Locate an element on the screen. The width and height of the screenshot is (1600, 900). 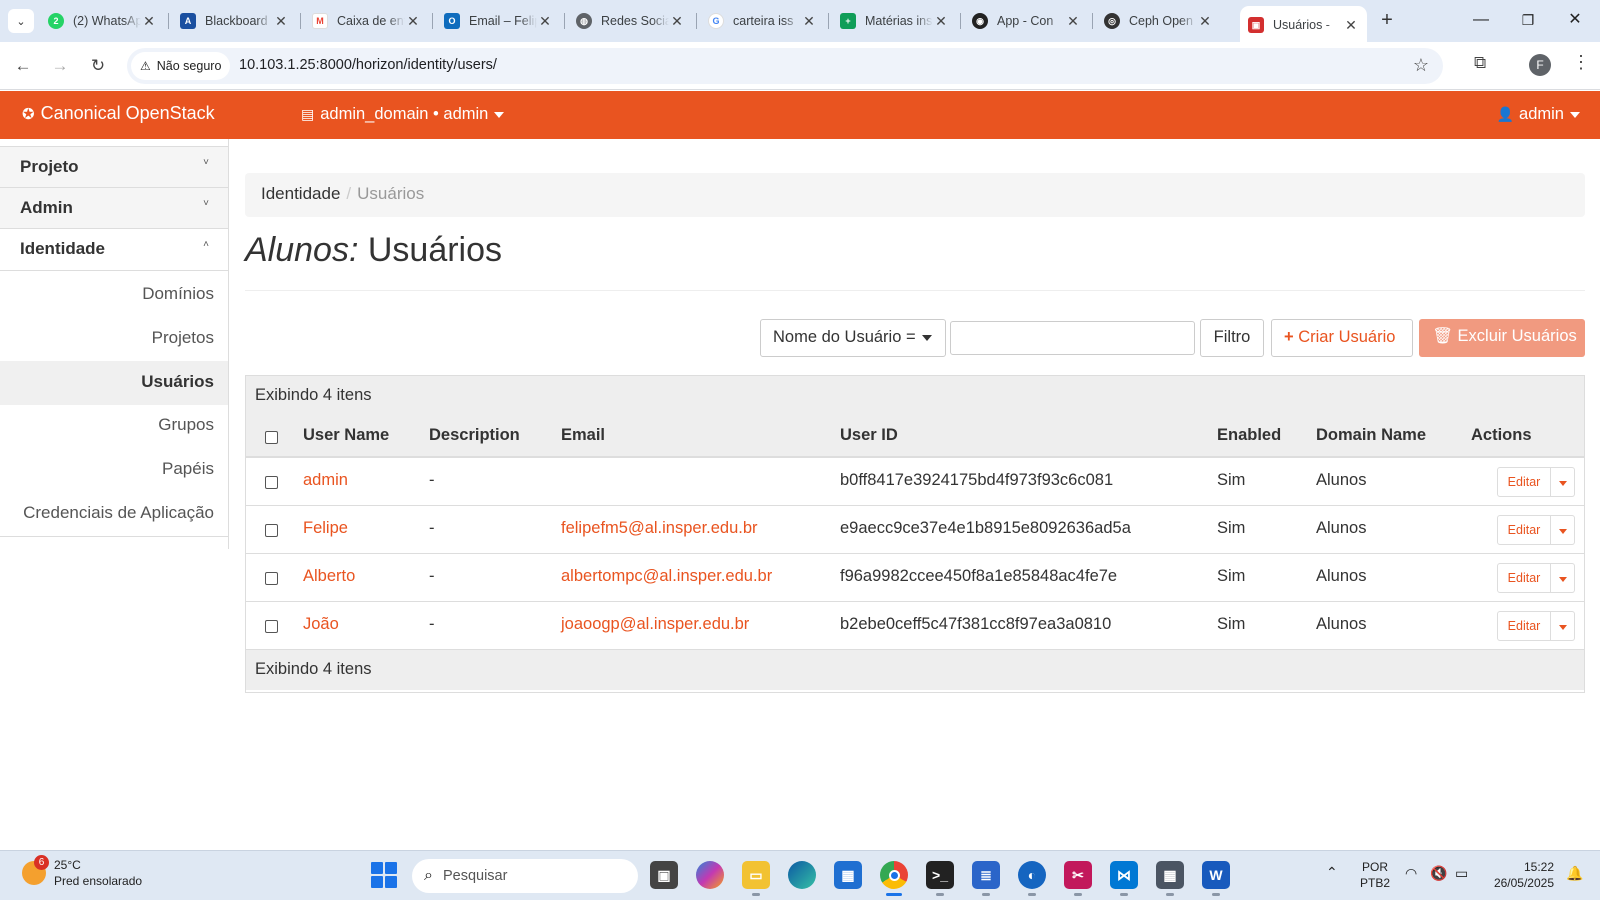
user-email-link: felipefm5@al.insper.edu.br is located at coordinates (659, 528).